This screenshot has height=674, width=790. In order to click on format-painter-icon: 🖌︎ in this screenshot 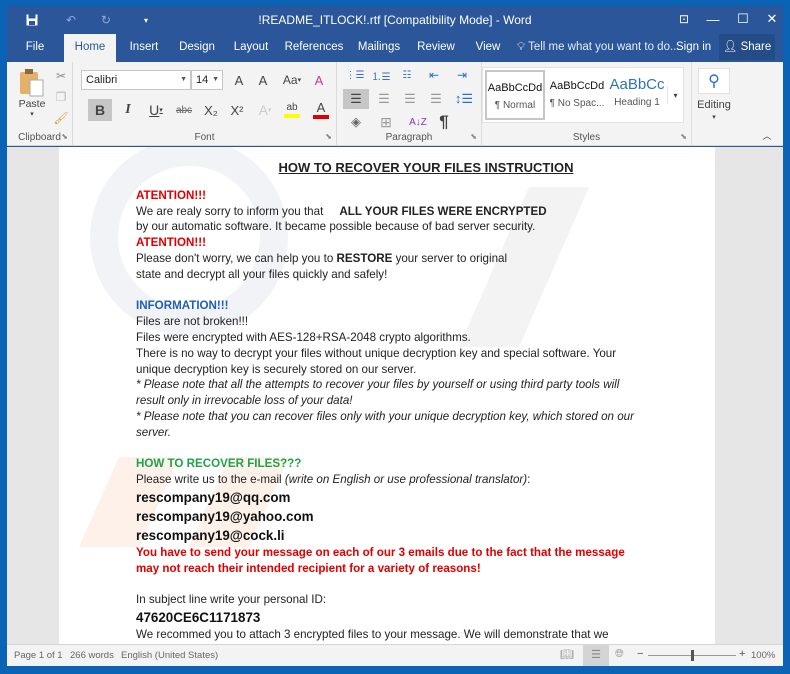, I will do `click(61, 118)`.